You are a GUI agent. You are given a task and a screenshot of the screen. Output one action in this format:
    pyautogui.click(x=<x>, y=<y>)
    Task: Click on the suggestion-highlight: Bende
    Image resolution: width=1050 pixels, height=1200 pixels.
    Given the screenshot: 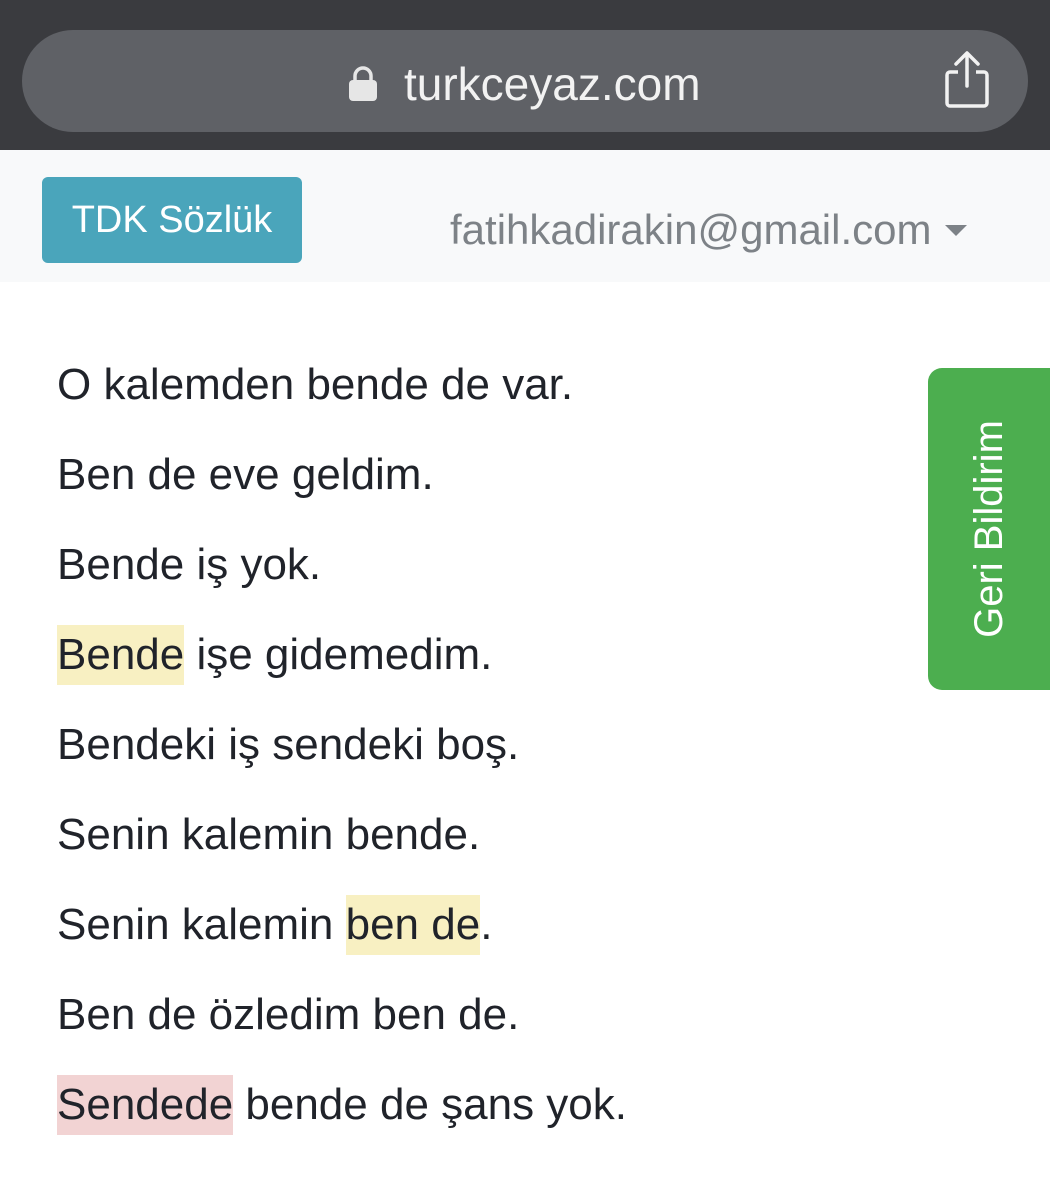 What is the action you would take?
    pyautogui.click(x=121, y=655)
    